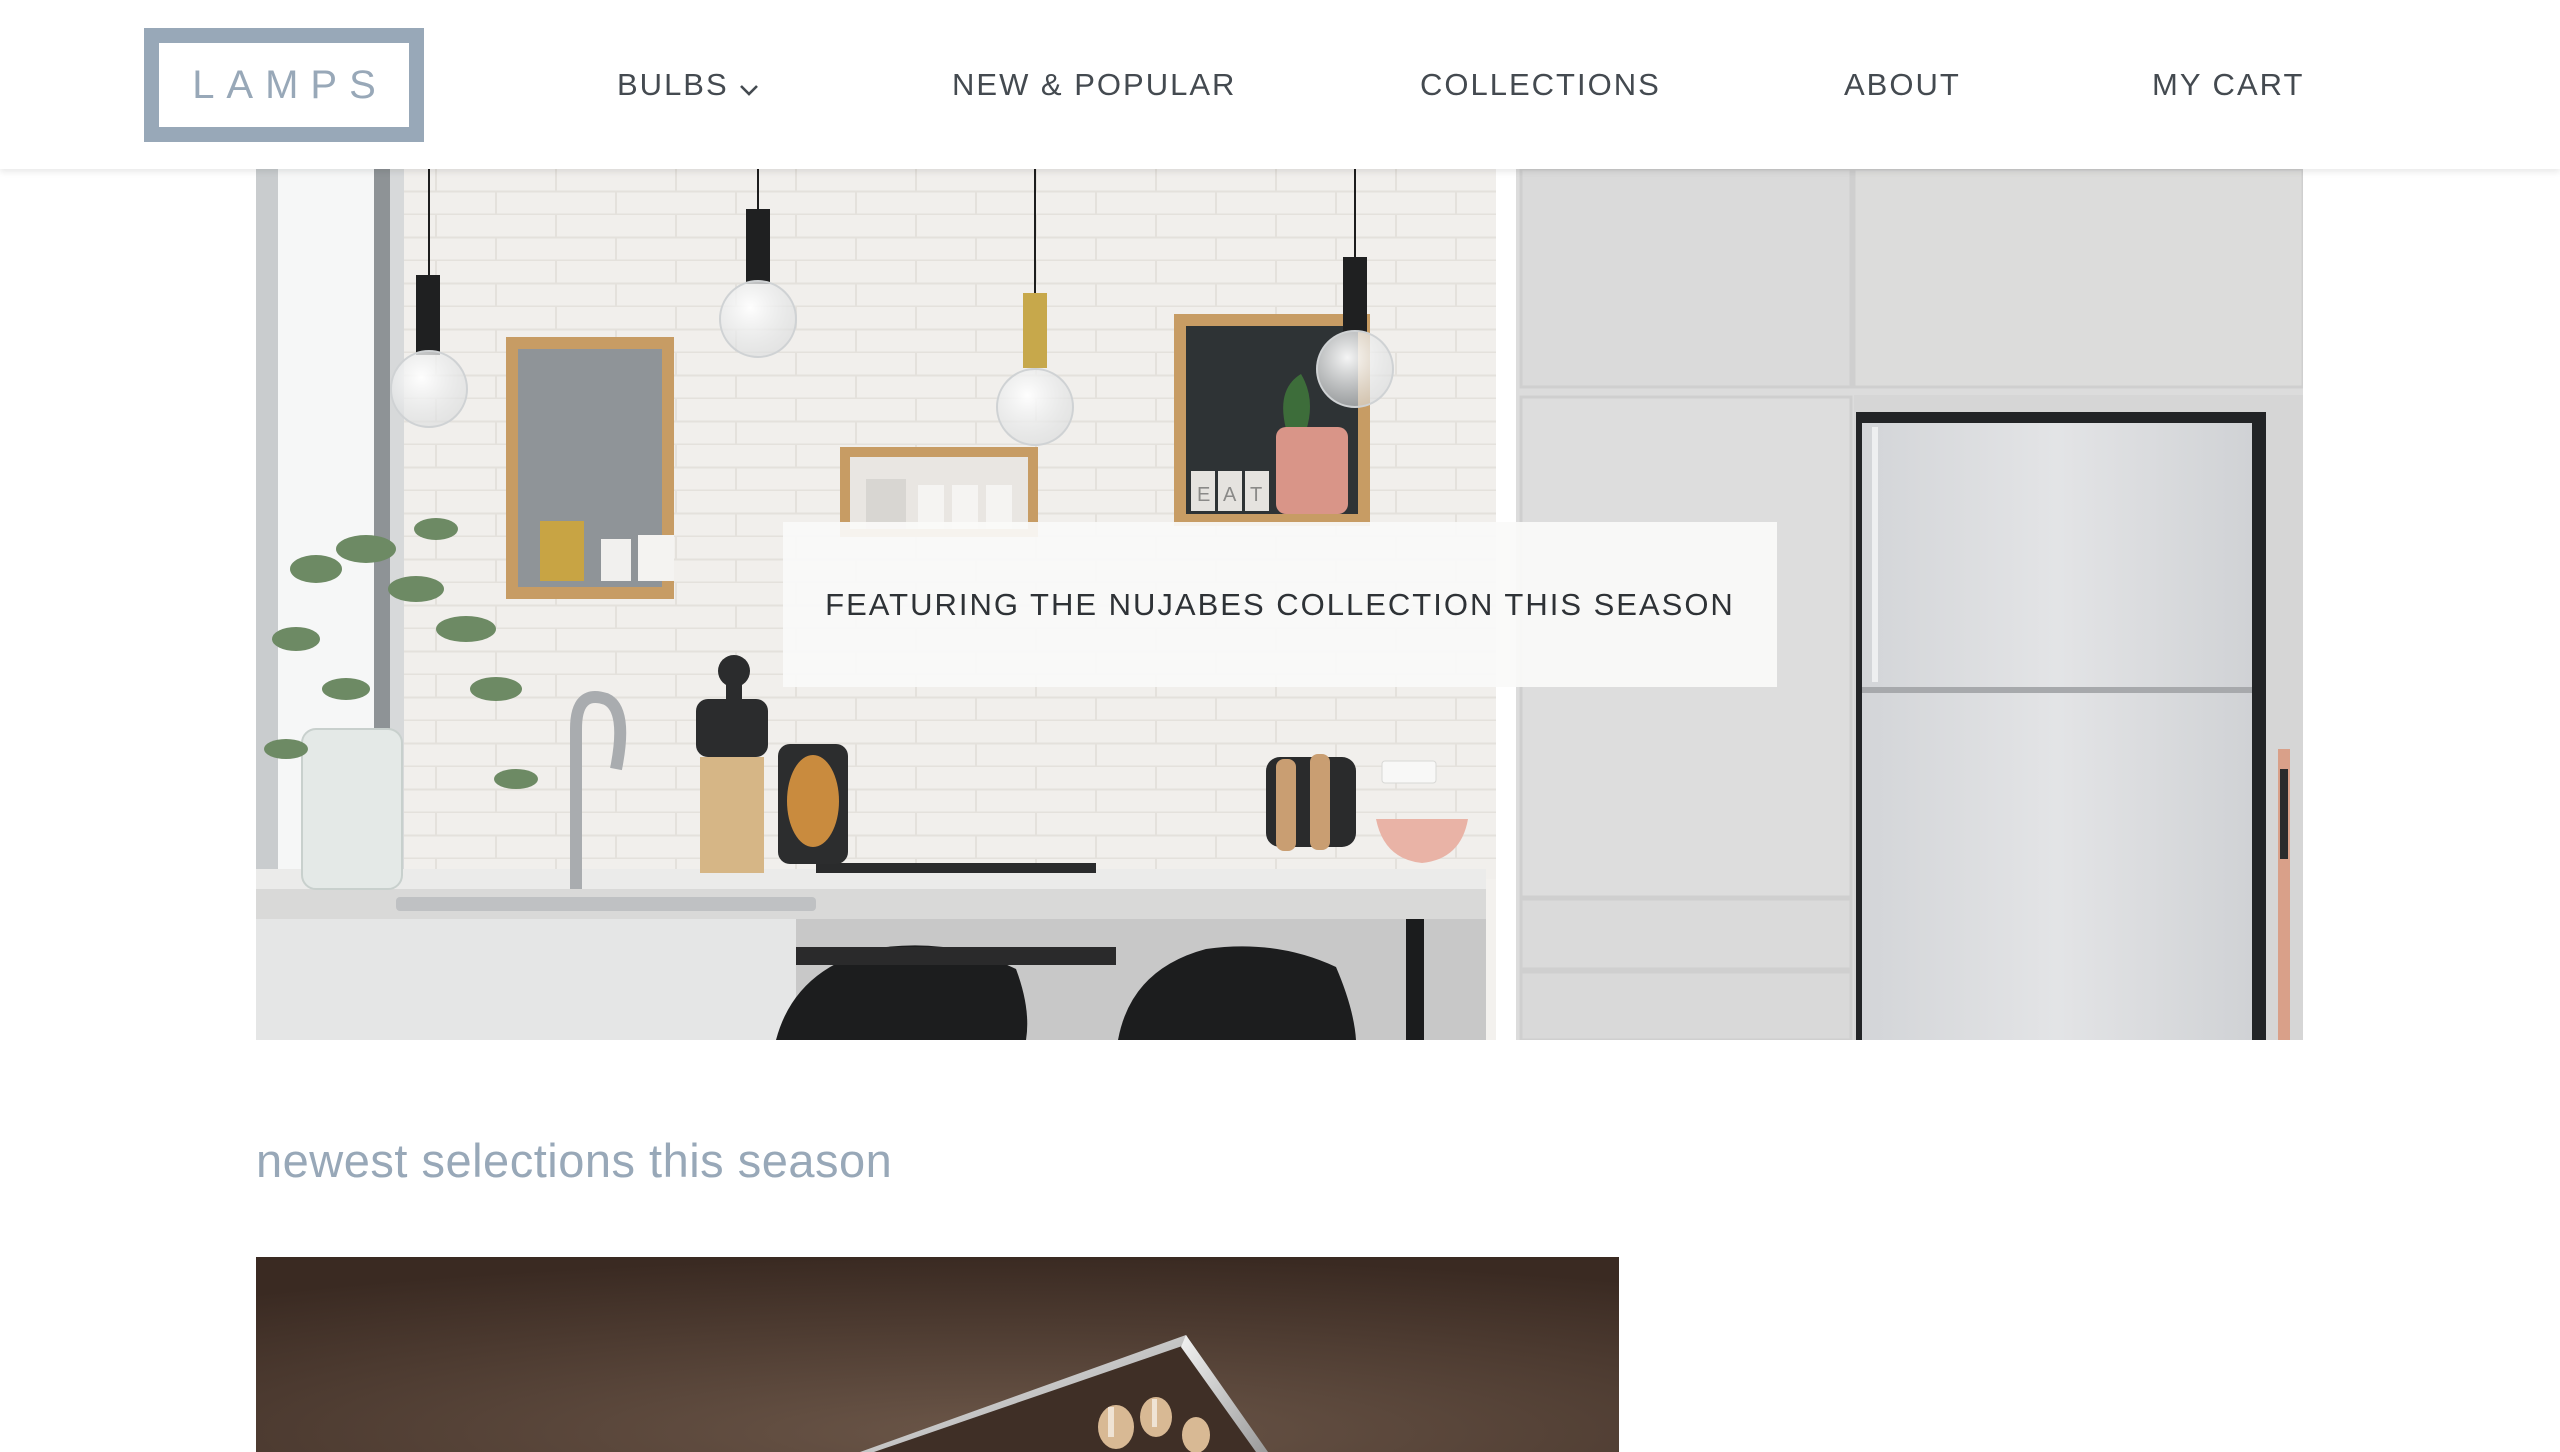 Image resolution: width=2560 pixels, height=1452 pixels. Describe the element at coordinates (574, 1160) in the screenshot. I see `section-title: newest selections this season` at that location.